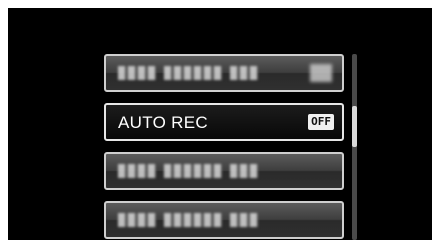 The height and width of the screenshot is (248, 440). Describe the element at coordinates (321, 73) in the screenshot. I see `blurred-value-icon` at that location.